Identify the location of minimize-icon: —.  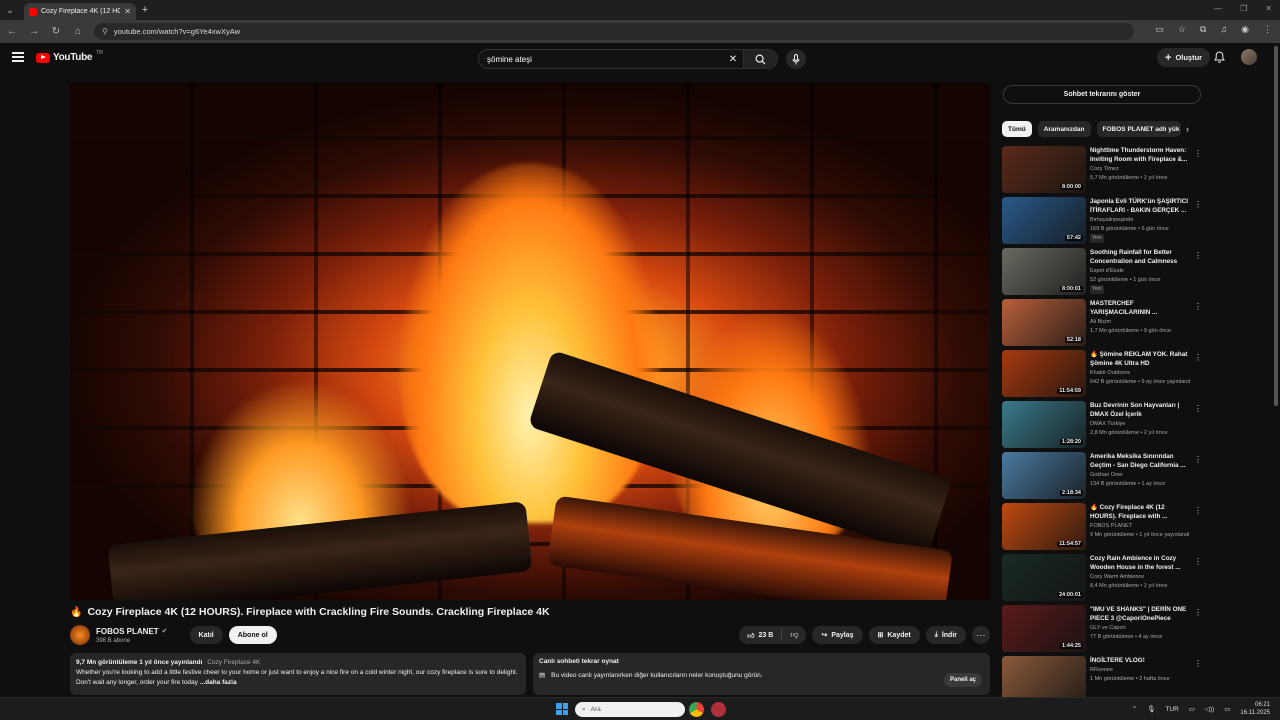
(1218, 8).